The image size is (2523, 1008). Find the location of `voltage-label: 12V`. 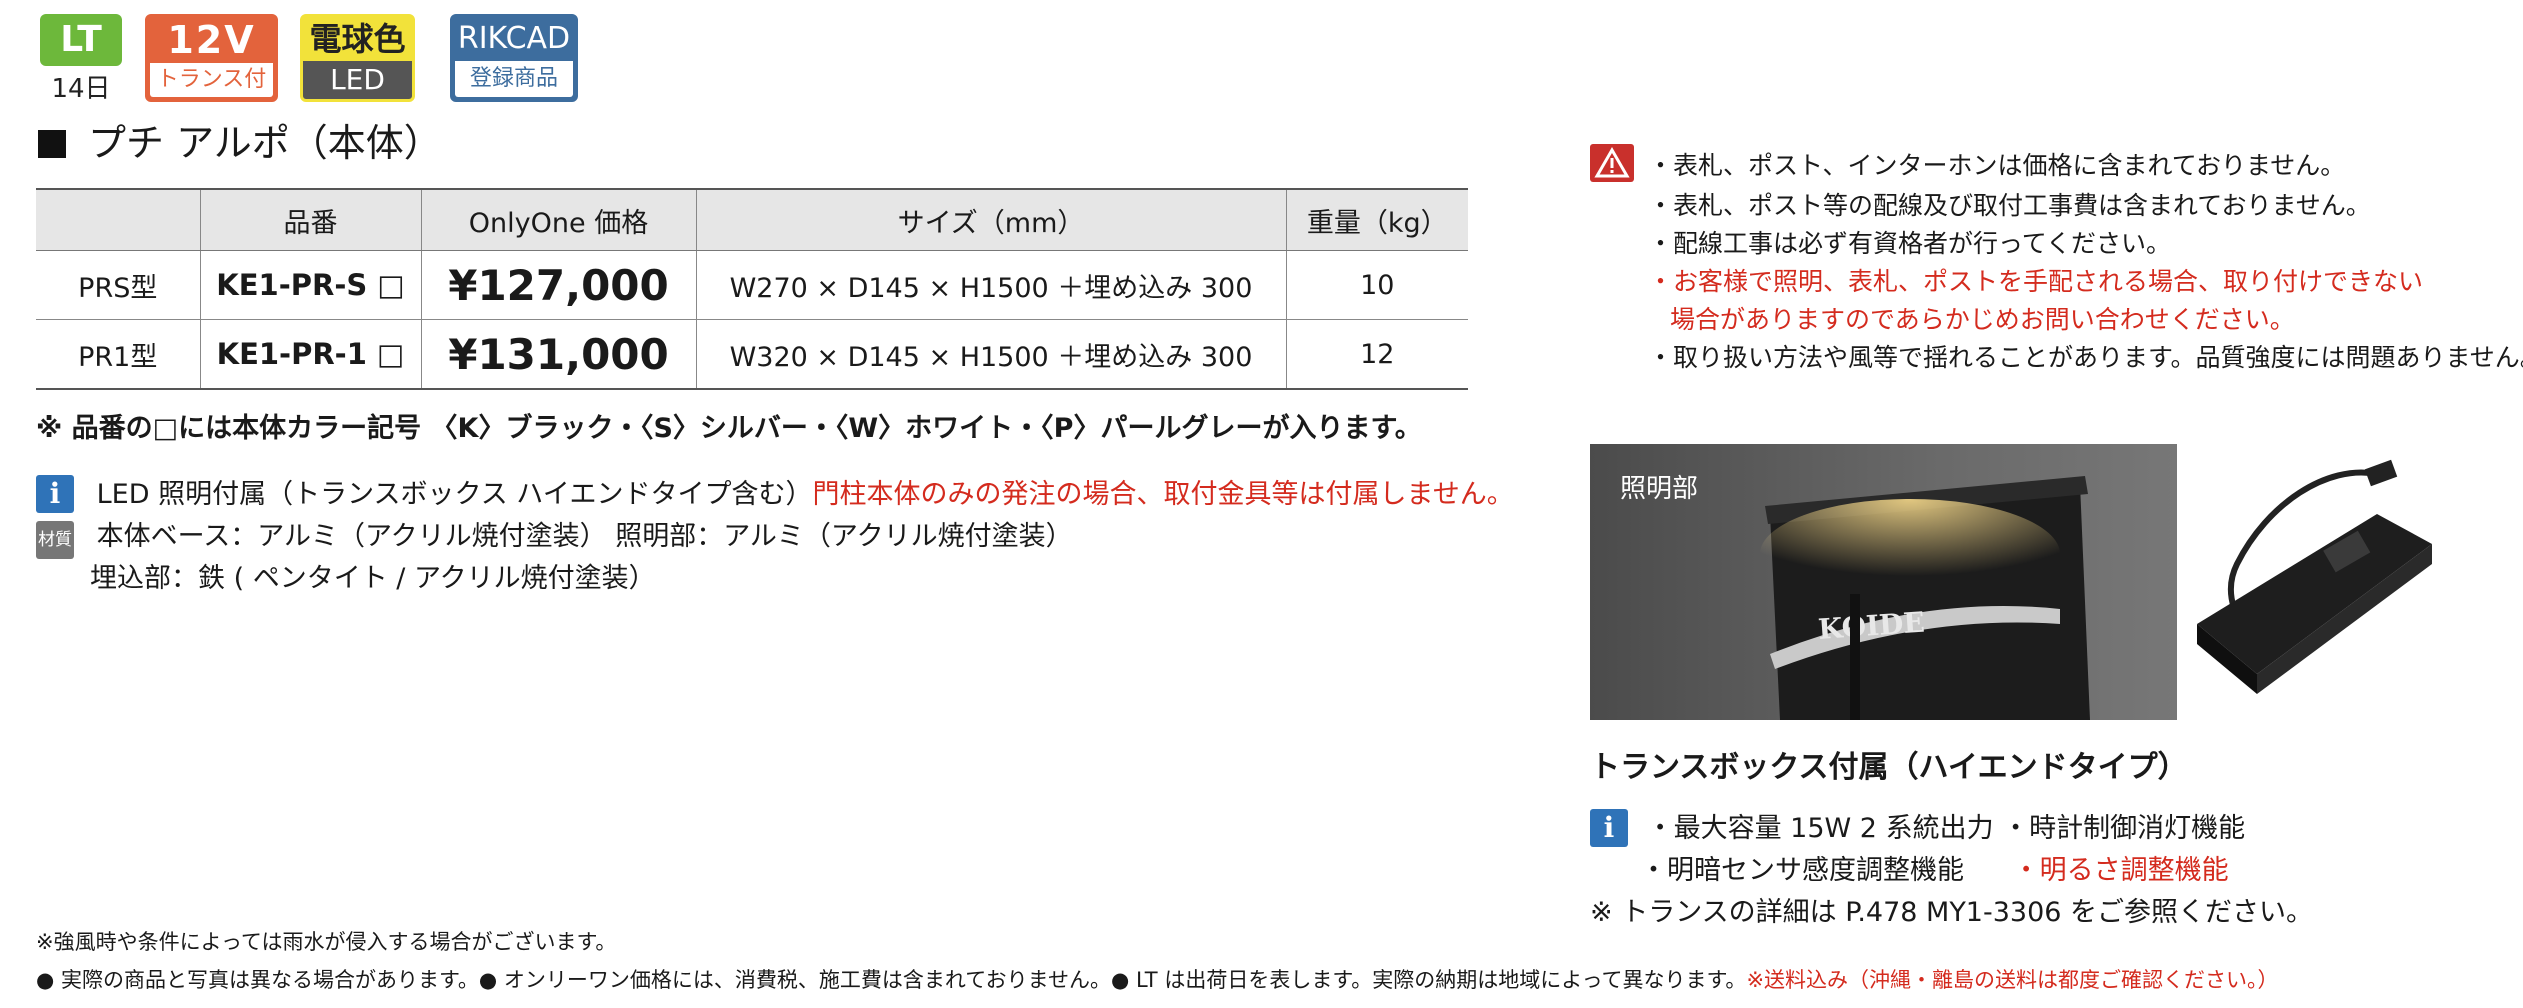

voltage-label: 12V is located at coordinates (211, 40).